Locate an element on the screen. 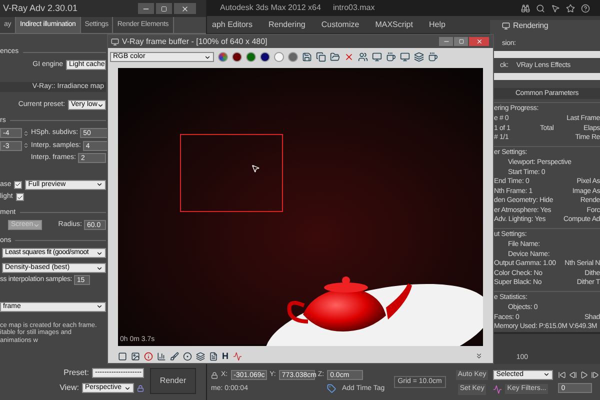 The image size is (600, 400). field-label: Preset: is located at coordinates (76, 373).